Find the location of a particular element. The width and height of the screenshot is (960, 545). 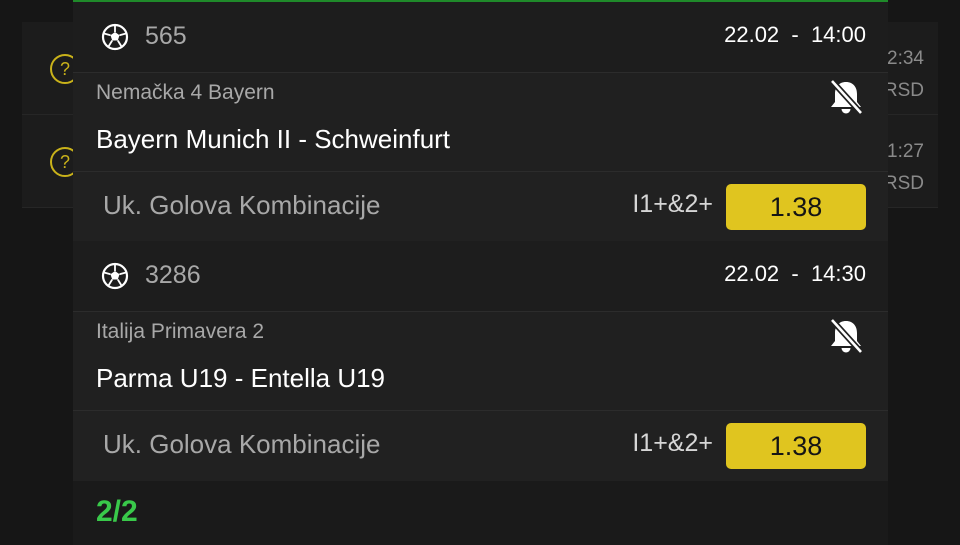

modal-footer: 2/2 is located at coordinates (480, 513).